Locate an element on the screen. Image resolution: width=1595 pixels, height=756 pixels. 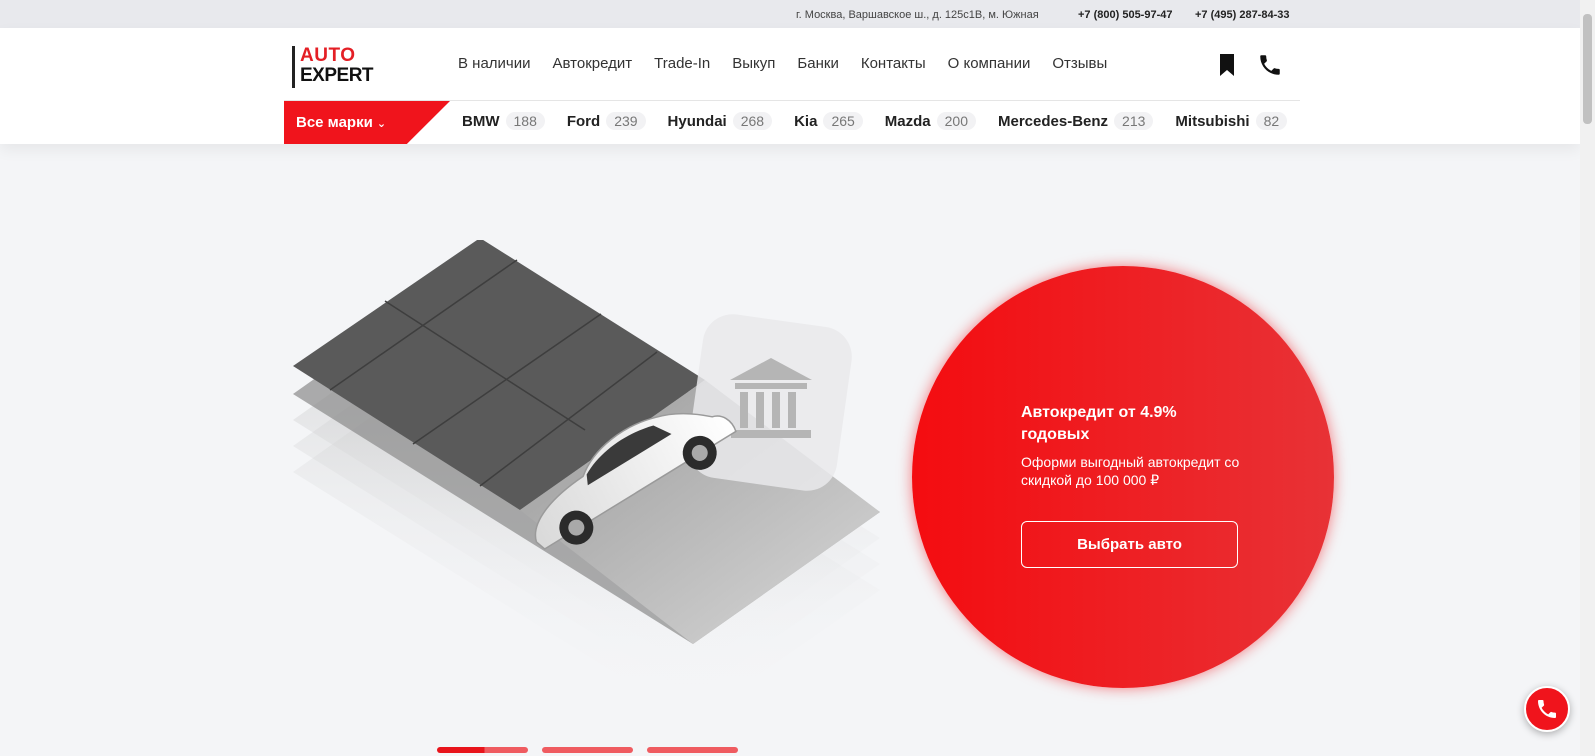
all-brands-button: Все марки ⌄ is located at coordinates (367, 122).